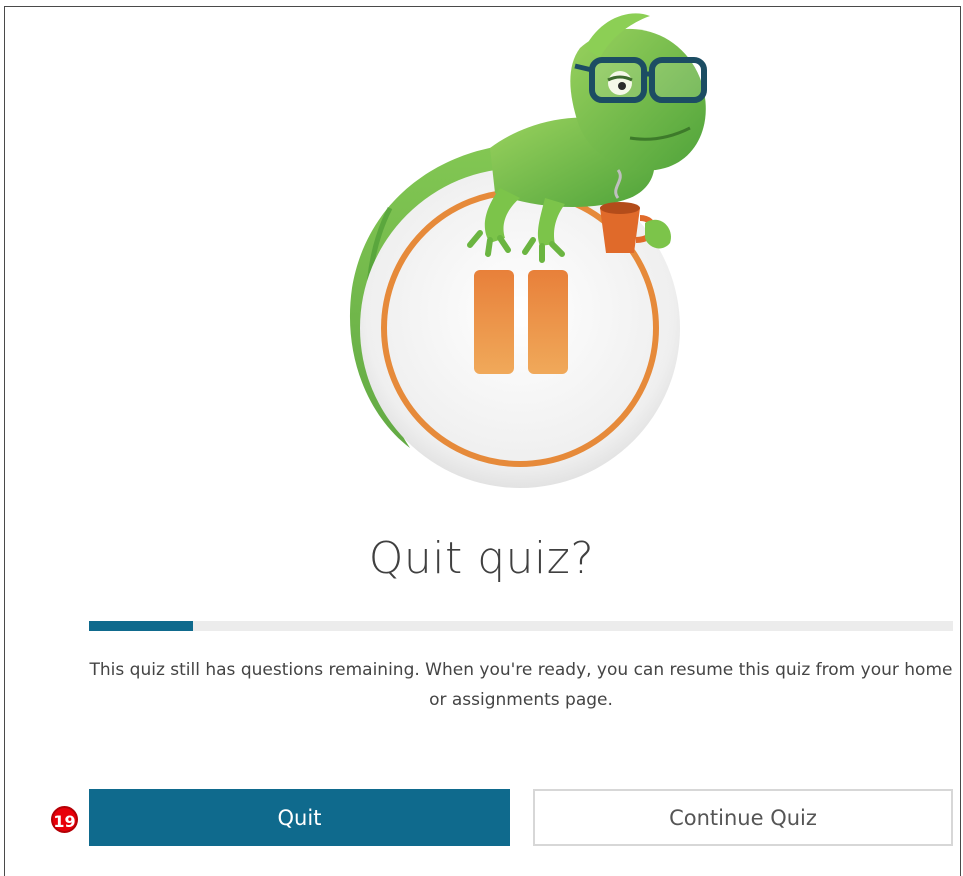 The height and width of the screenshot is (876, 963). I want to click on quit-button: Quit, so click(299, 817).